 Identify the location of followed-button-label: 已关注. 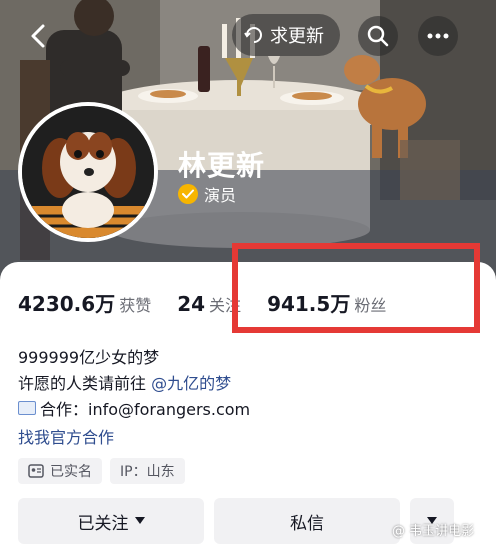
(103, 523).